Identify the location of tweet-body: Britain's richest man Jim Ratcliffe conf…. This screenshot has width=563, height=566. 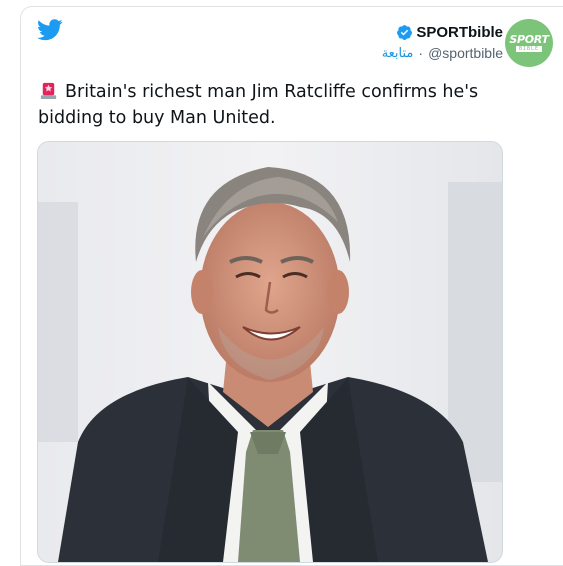
(273, 105).